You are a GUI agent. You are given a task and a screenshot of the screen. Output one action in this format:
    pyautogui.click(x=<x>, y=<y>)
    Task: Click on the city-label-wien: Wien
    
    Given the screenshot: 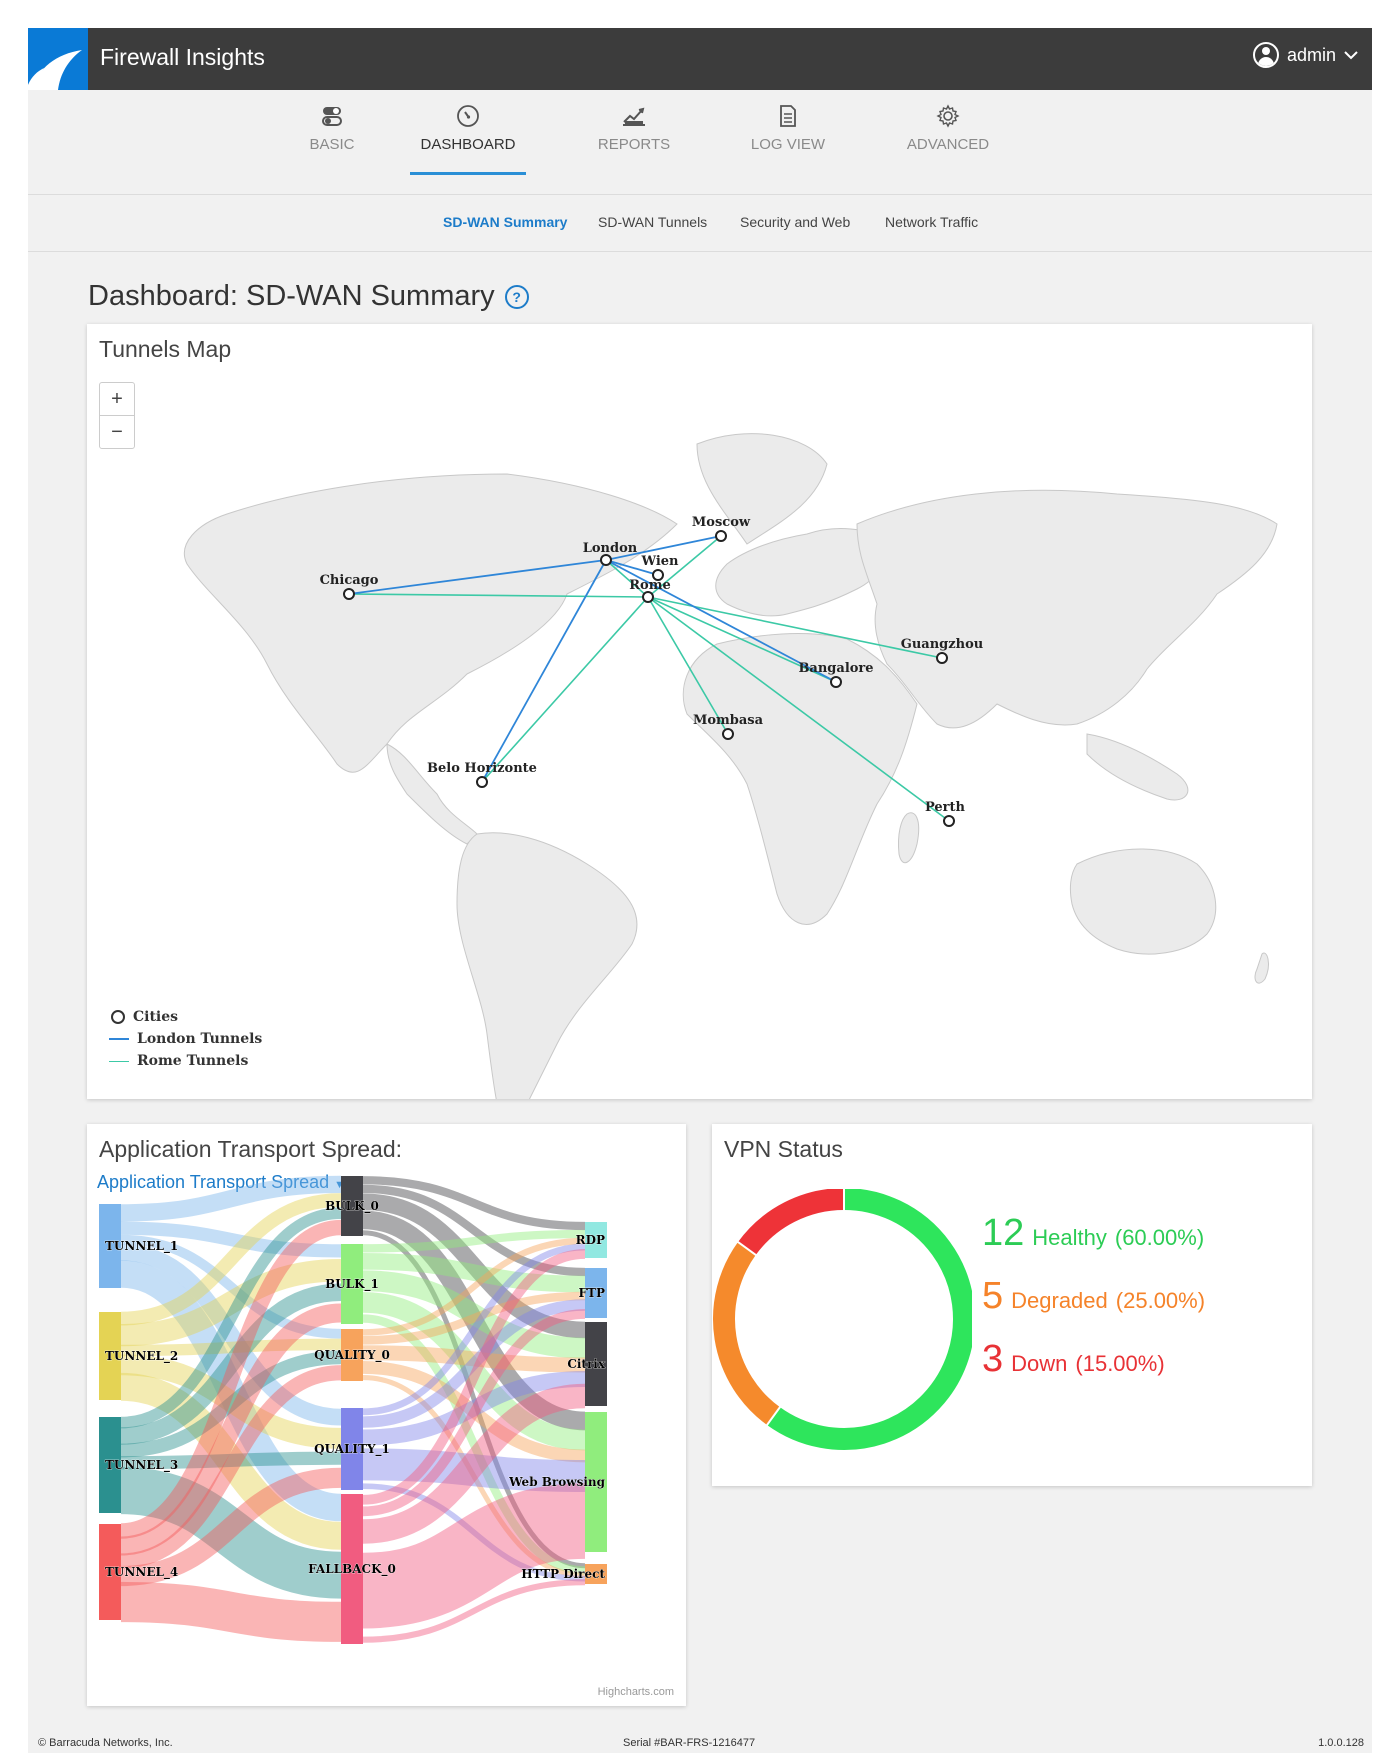 What is the action you would take?
    pyautogui.click(x=659, y=561)
    